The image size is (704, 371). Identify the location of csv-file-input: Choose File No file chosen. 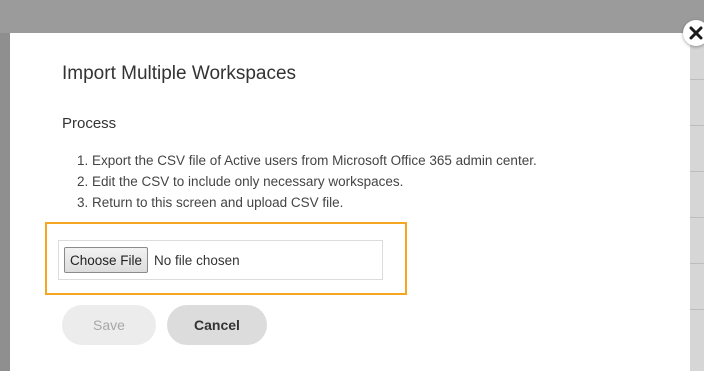
(220, 260).